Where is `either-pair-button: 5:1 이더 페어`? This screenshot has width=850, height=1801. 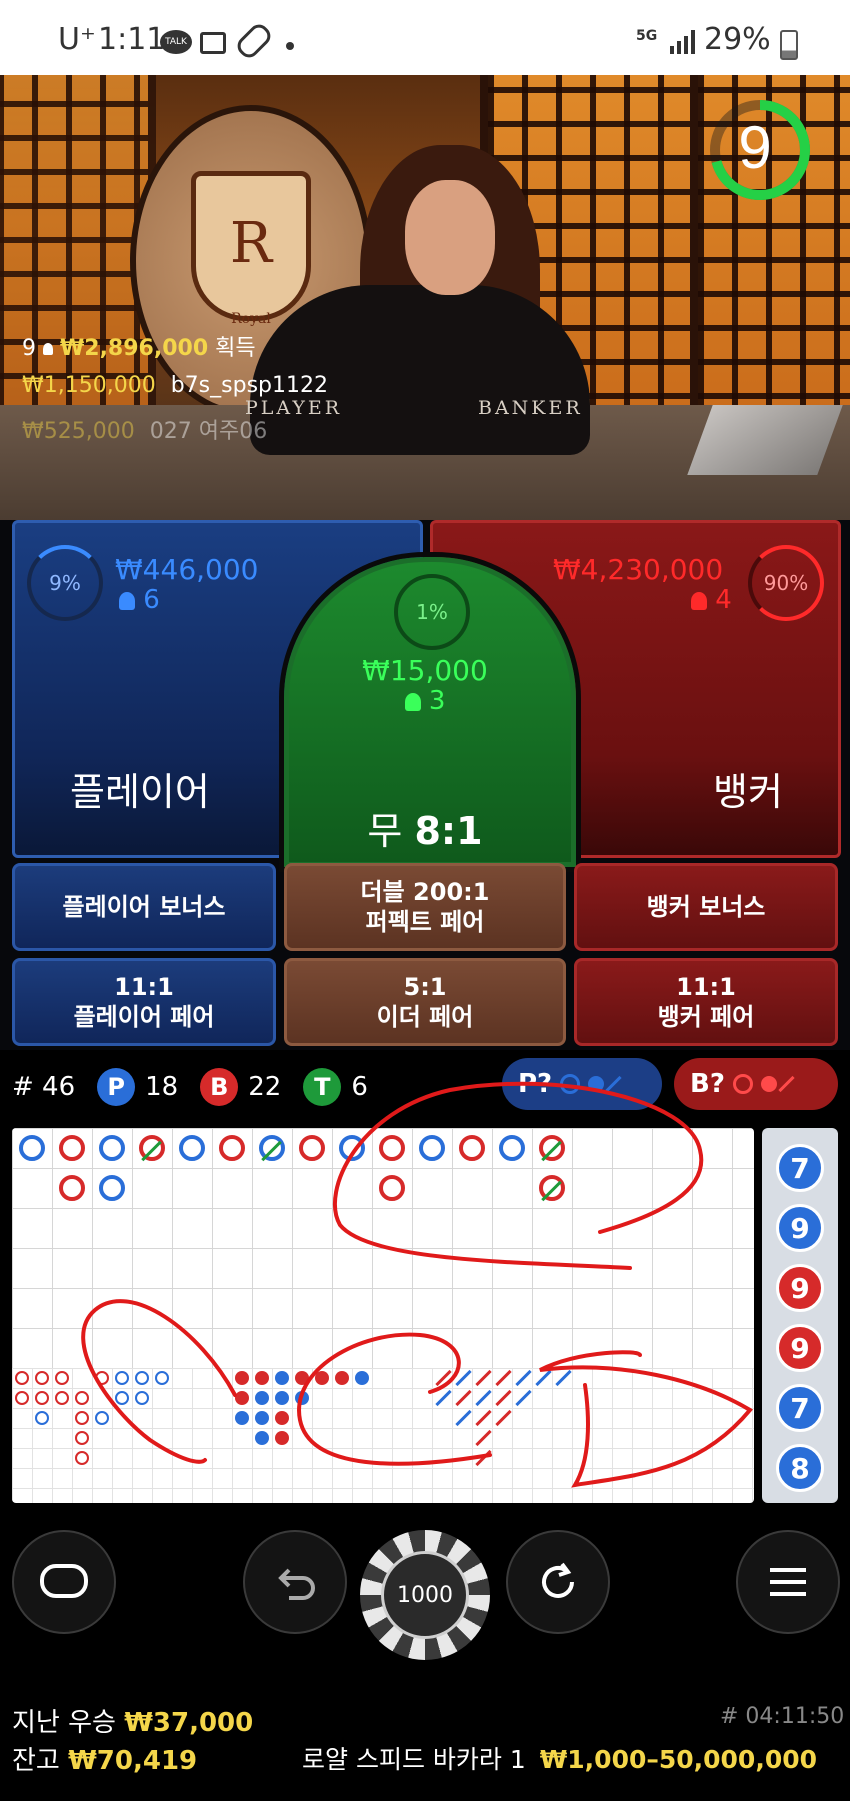
either-pair-button: 5:1 이더 페어 is located at coordinates (425, 1002).